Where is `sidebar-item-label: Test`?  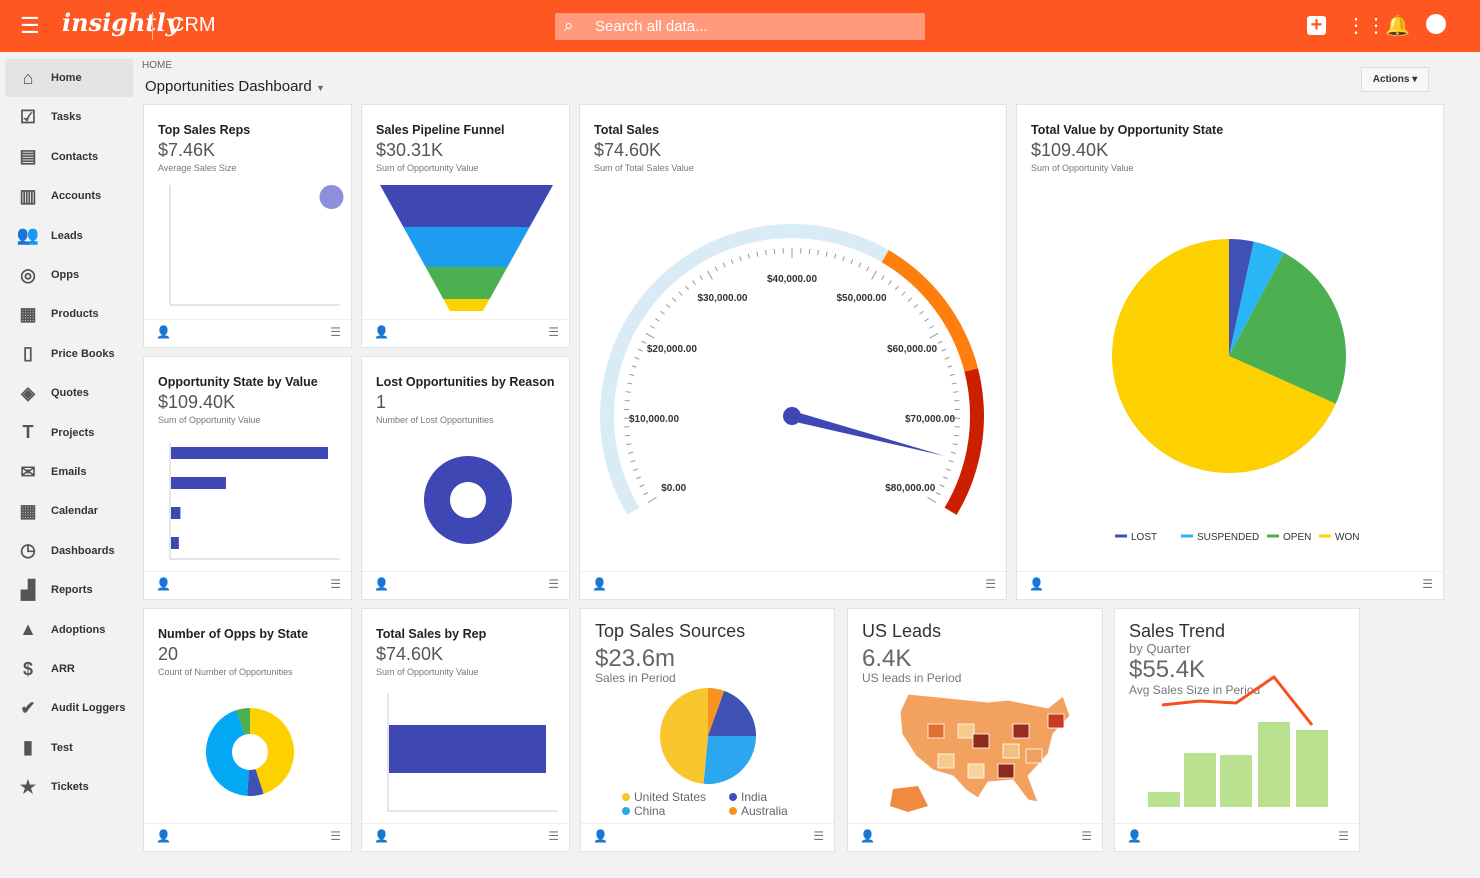
sidebar-item-label: Test is located at coordinates (62, 747).